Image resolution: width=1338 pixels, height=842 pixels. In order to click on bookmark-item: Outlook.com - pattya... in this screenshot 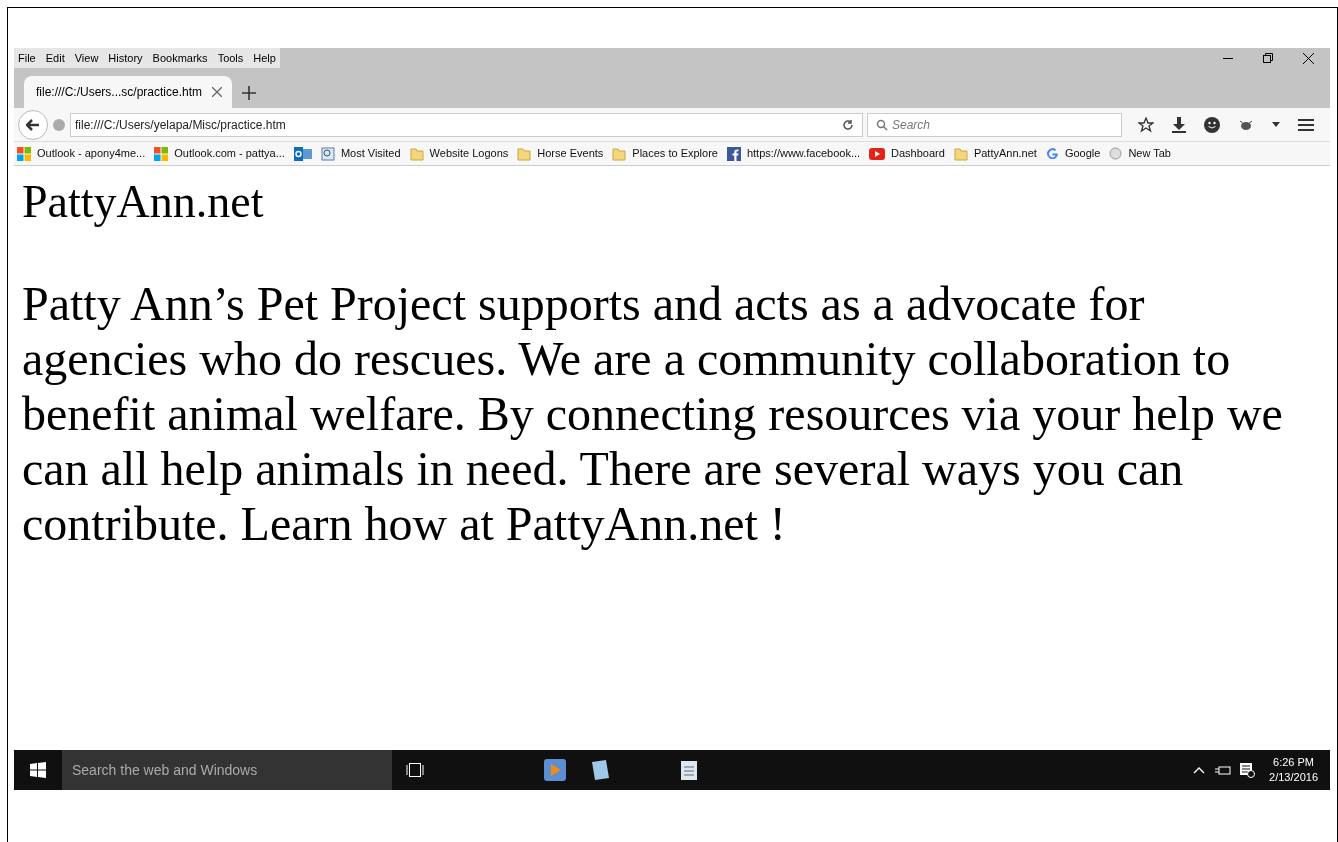, I will do `click(219, 153)`.